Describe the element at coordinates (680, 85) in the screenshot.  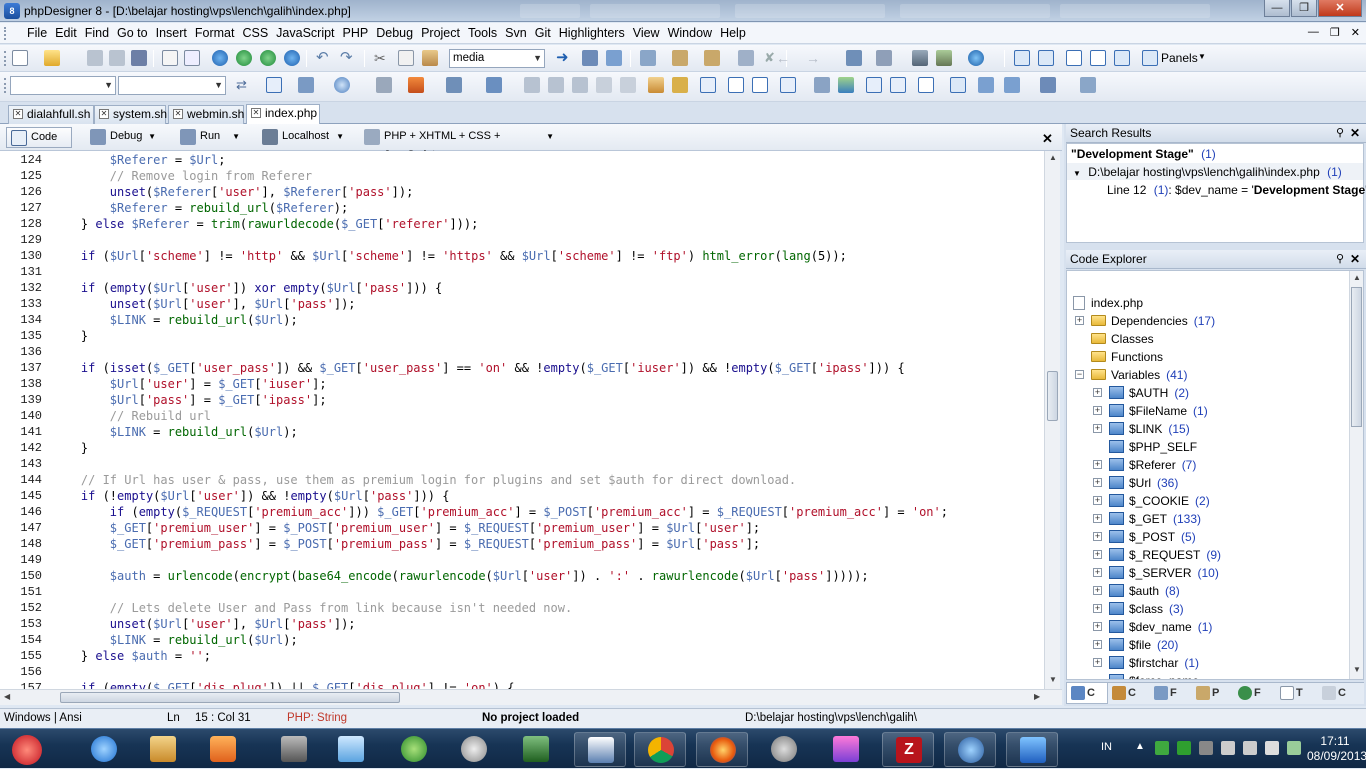
I see `wand-icon` at that location.